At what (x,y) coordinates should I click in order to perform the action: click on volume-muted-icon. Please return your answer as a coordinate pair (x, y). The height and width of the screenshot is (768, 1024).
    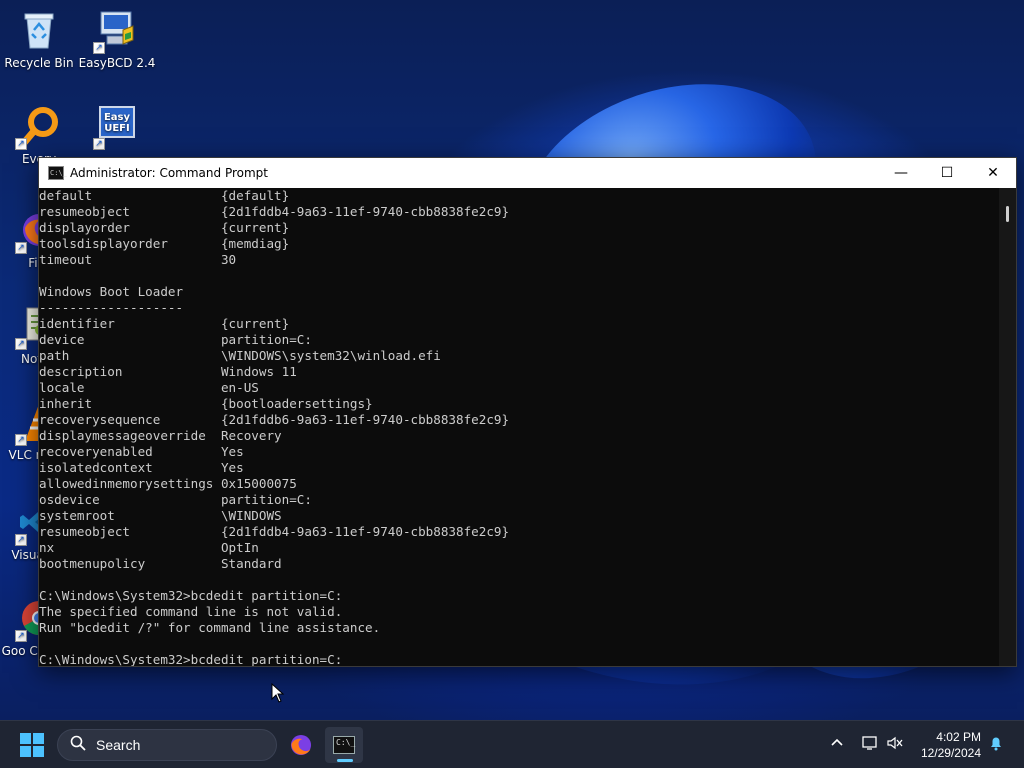
    Looking at the image, I should click on (895, 745).